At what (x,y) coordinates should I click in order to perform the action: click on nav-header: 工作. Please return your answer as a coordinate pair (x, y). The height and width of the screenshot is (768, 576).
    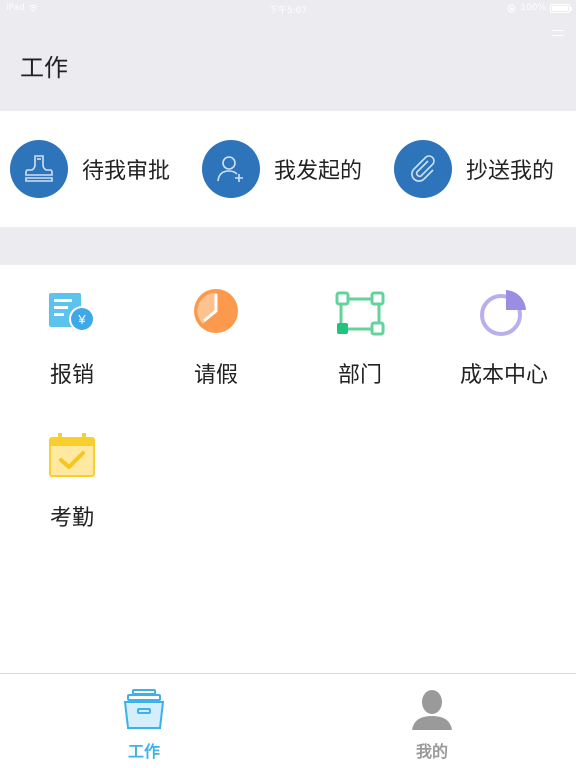
    Looking at the image, I should click on (288, 64).